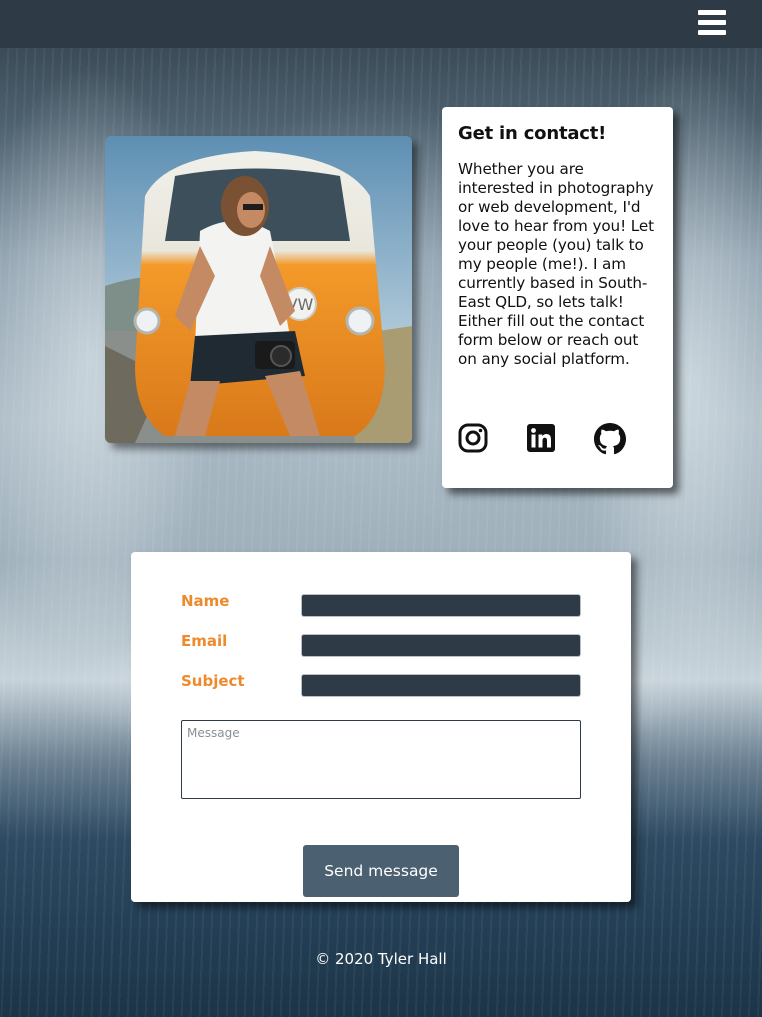 This screenshot has width=762, height=1017. Describe the element at coordinates (441, 605) in the screenshot. I see `name-input` at that location.